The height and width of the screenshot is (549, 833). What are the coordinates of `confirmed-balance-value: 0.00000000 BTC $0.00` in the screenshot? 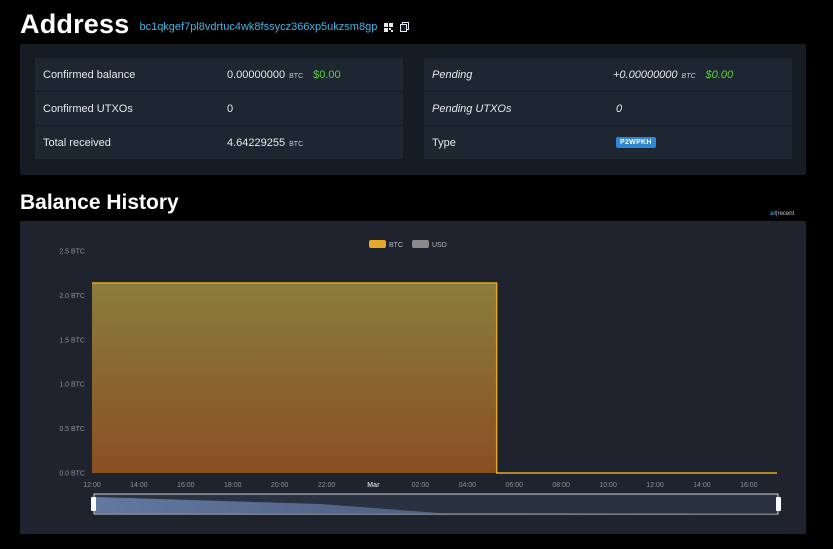 It's located at (284, 75).